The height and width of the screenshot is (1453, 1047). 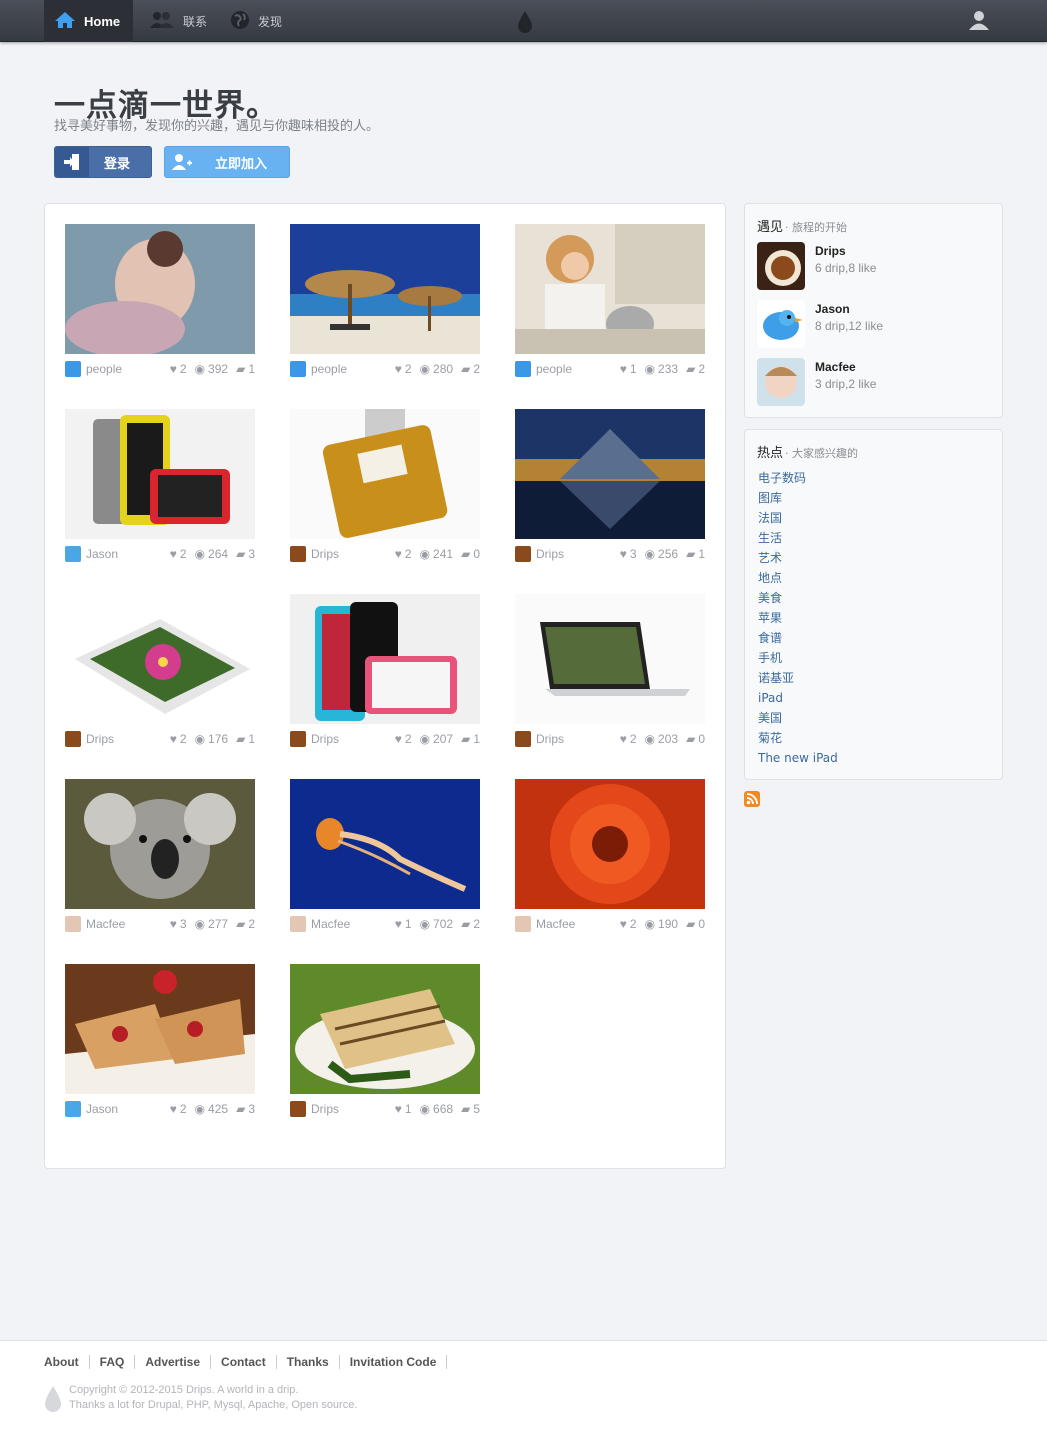 What do you see at coordinates (752, 799) in the screenshot?
I see `rss-icon` at bounding box center [752, 799].